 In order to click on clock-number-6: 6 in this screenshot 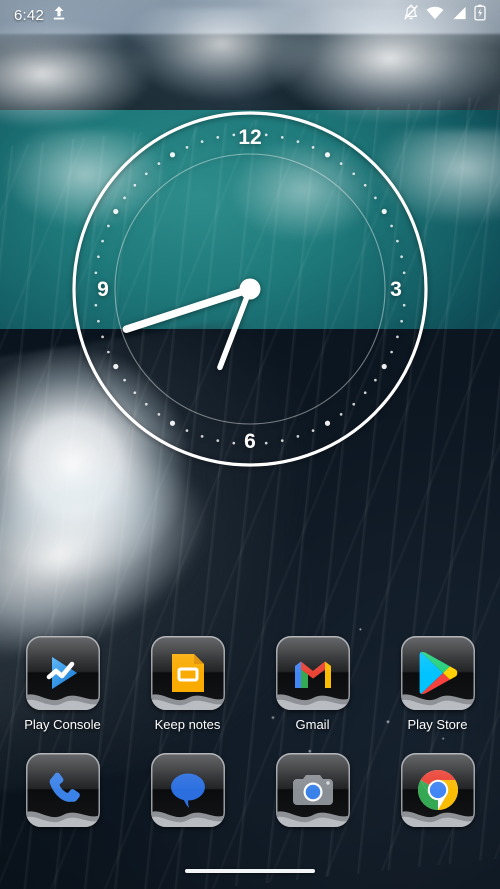, I will do `click(250, 441)`.